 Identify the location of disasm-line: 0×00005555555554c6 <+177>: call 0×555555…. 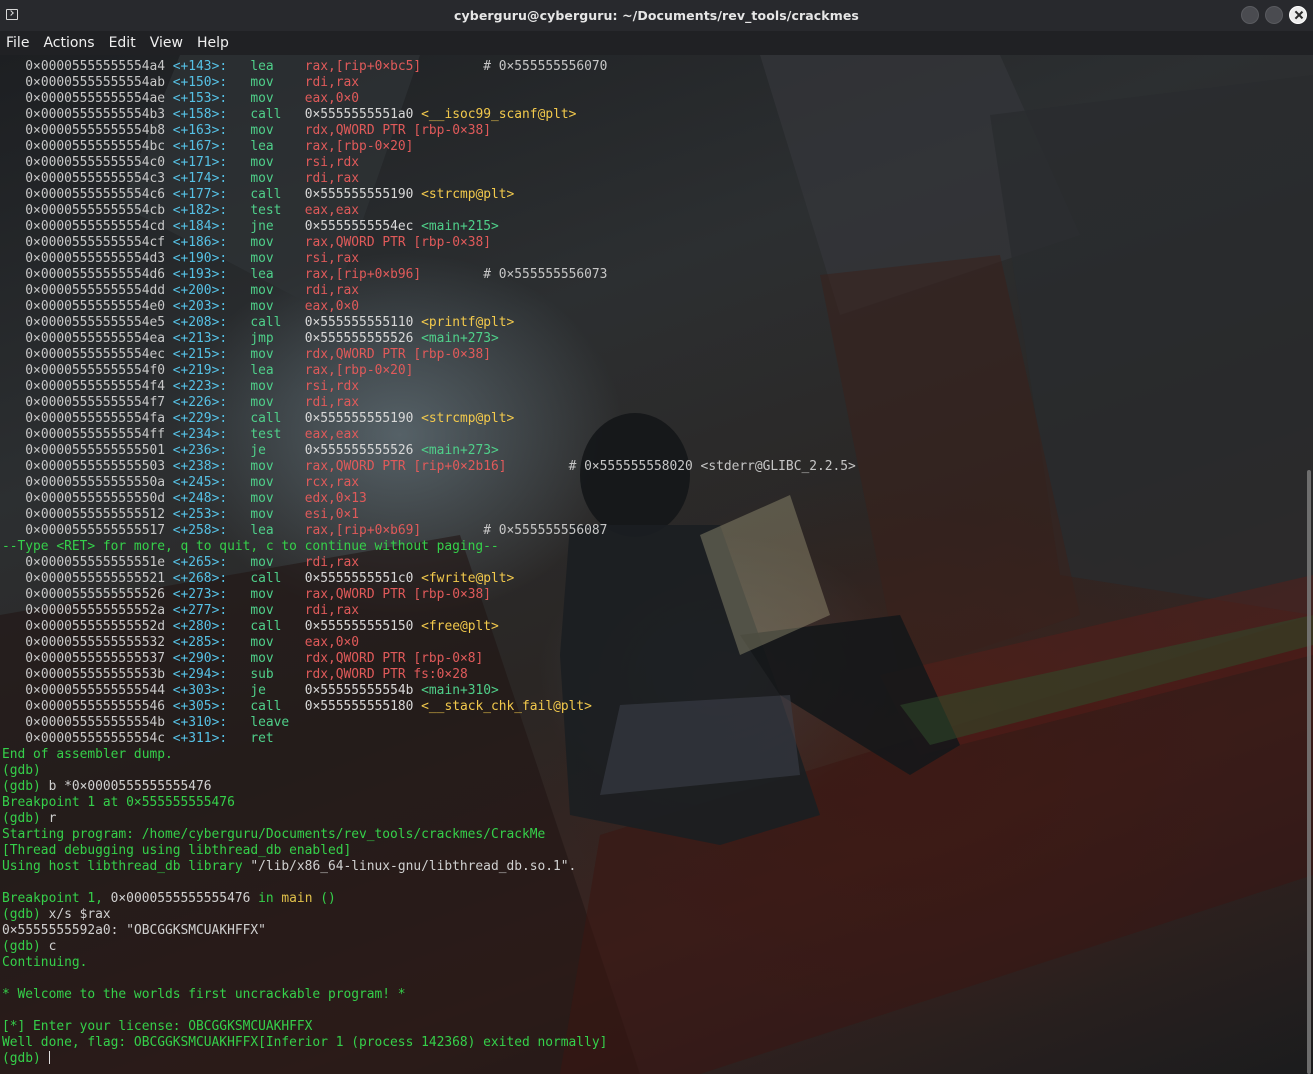
(270, 194).